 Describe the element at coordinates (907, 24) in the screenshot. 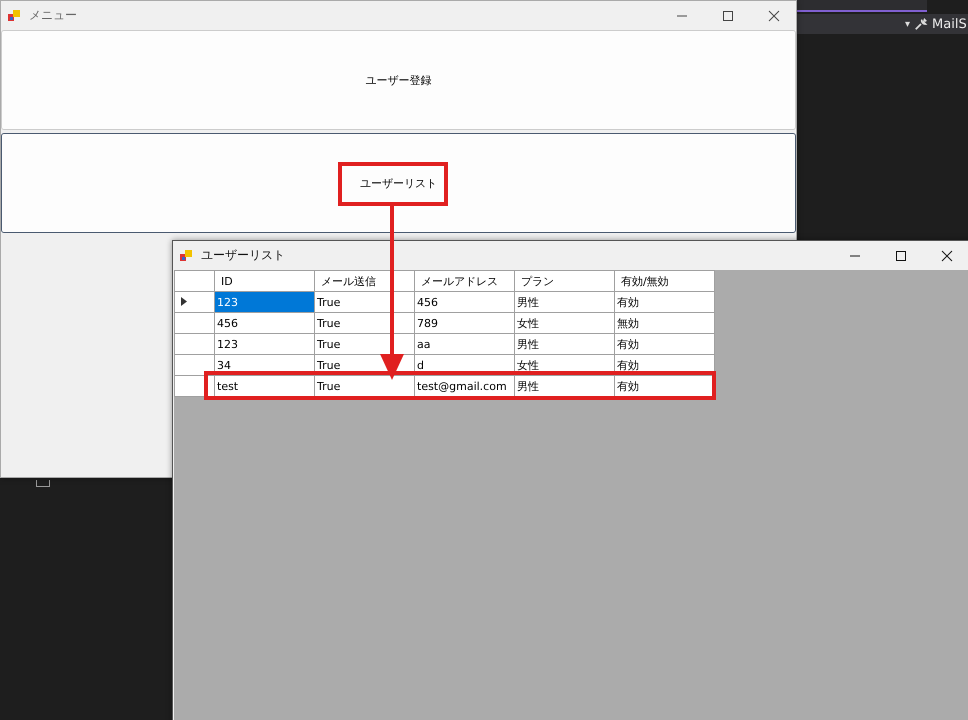

I see `dropdown-caret-icon: ▾` at that location.